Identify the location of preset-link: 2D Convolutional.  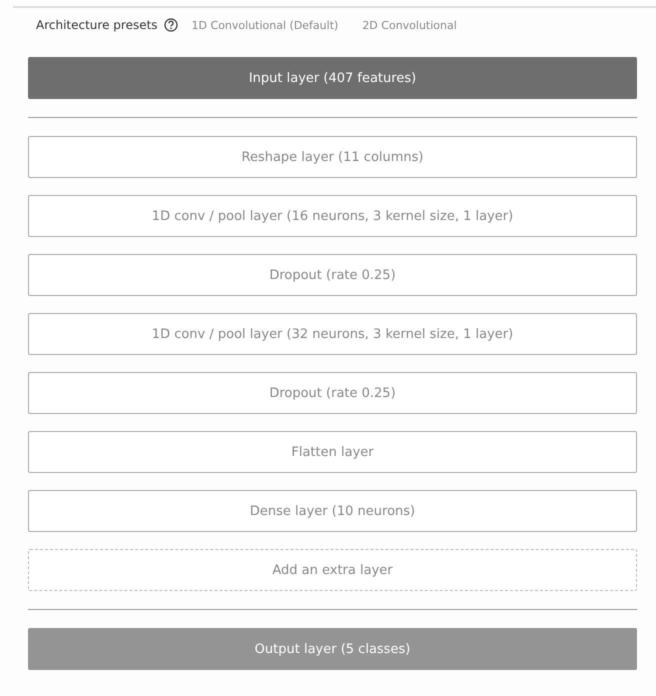
(409, 25).